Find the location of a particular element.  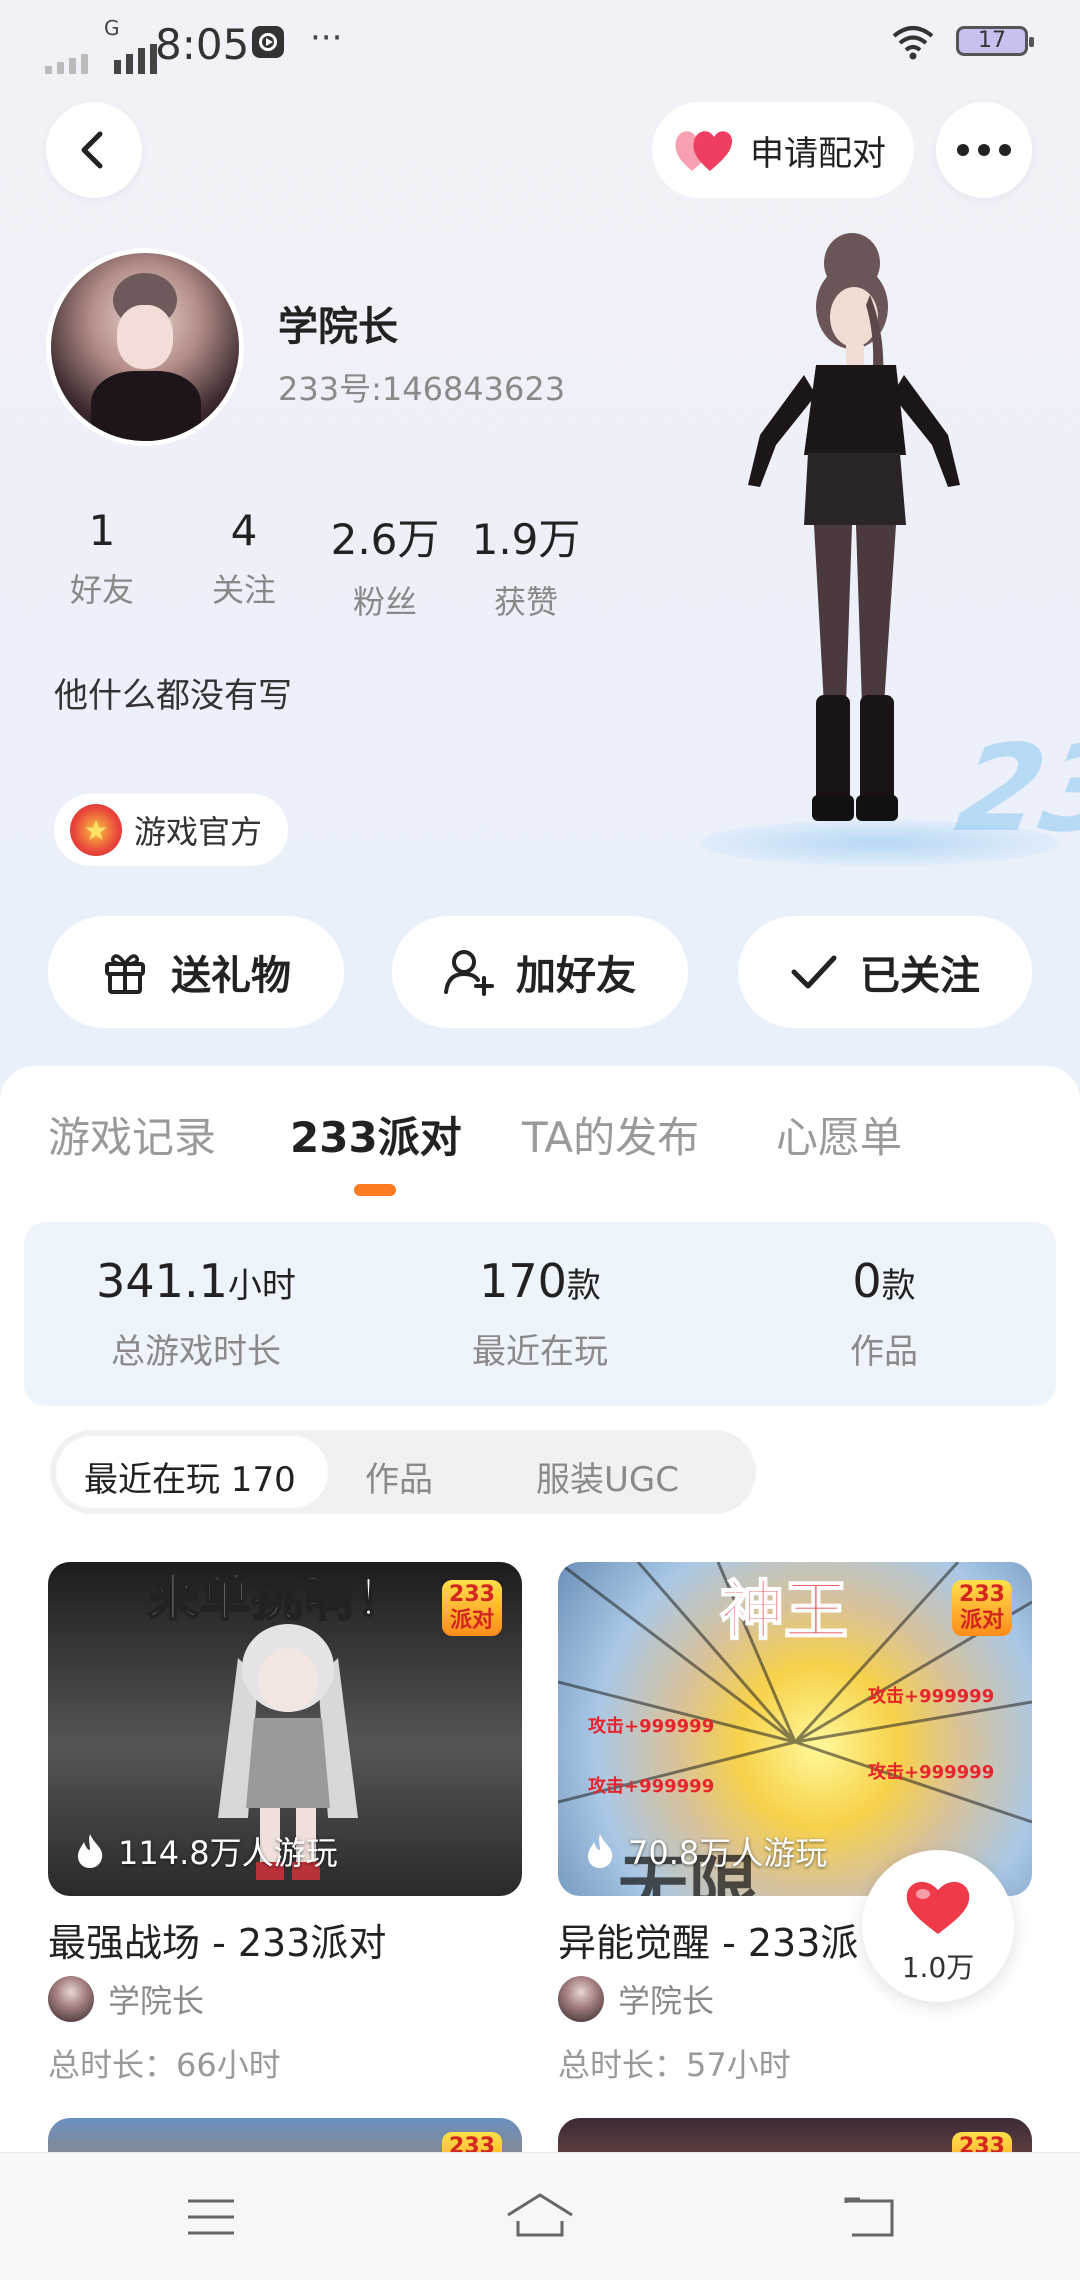

thumbnail-banner-text: 神王 is located at coordinates (784, 1612).